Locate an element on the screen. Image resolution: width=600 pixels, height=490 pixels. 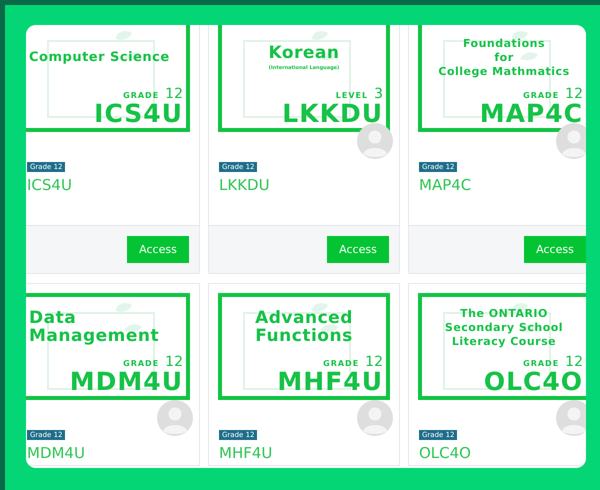
course-code-text: MDM4U is located at coordinates (126, 381).